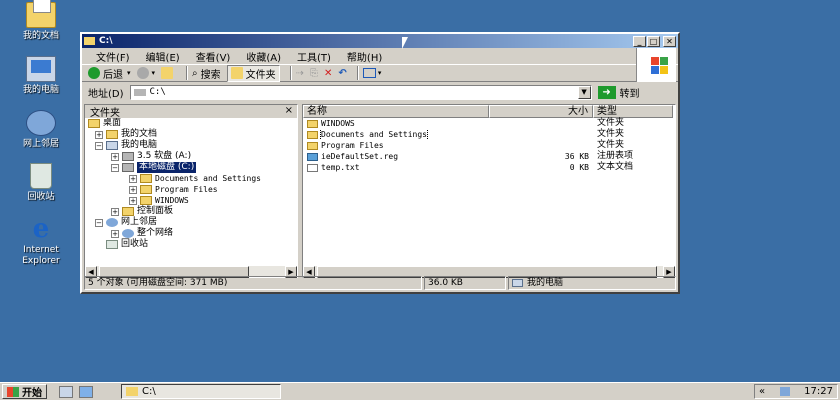 The image size is (840, 400). I want to click on column-type: 类型, so click(633, 111).